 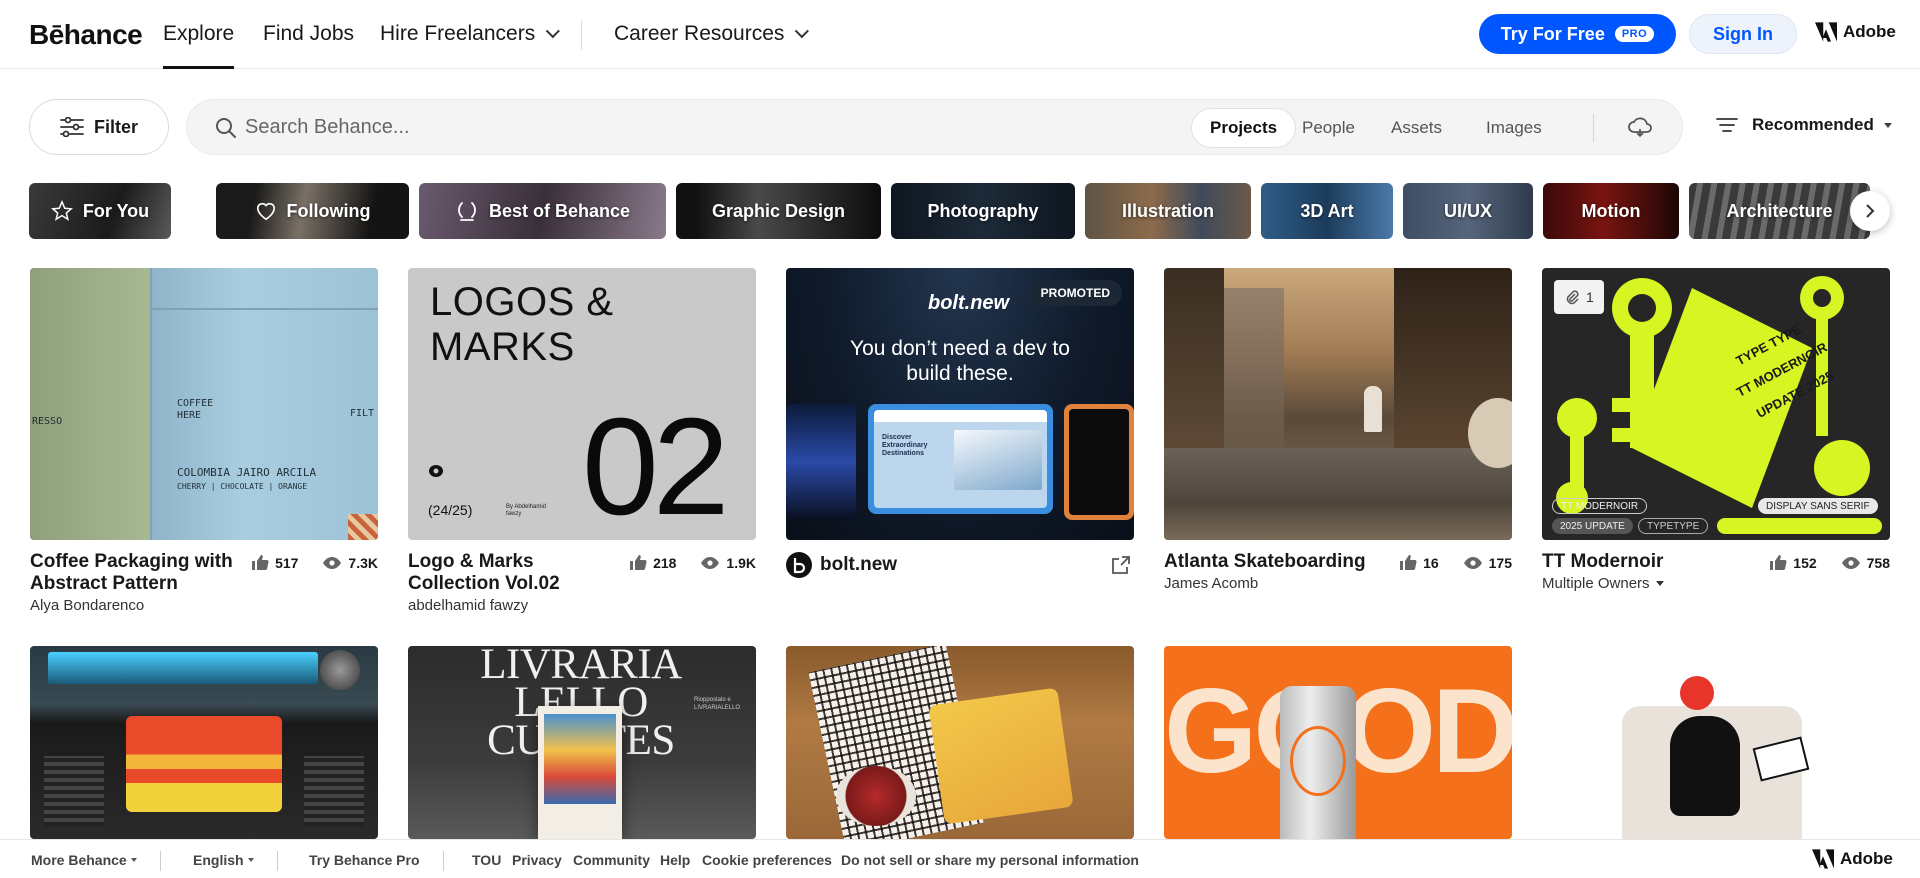 I want to click on category-chip-3d-art: 3D Art, so click(x=1327, y=211).